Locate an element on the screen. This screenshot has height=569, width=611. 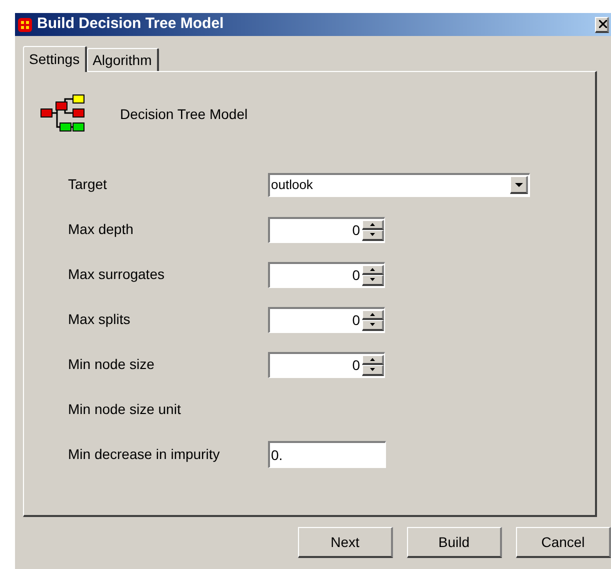
text-field: 0. is located at coordinates (327, 454).